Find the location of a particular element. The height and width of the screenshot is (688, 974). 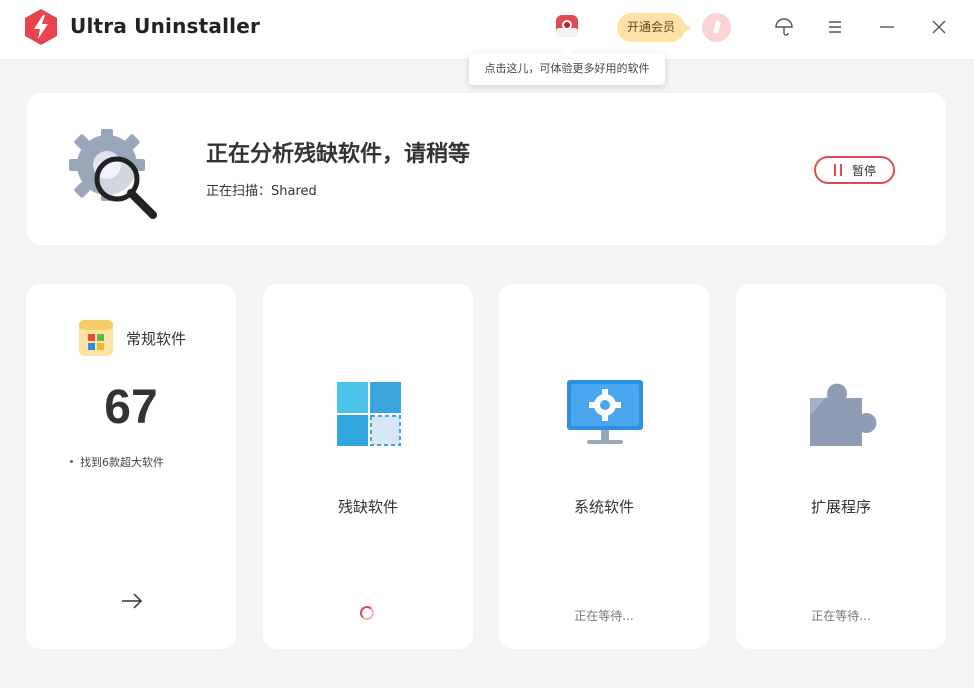

category-card-incomplete: 残缺软件 is located at coordinates (368, 466).